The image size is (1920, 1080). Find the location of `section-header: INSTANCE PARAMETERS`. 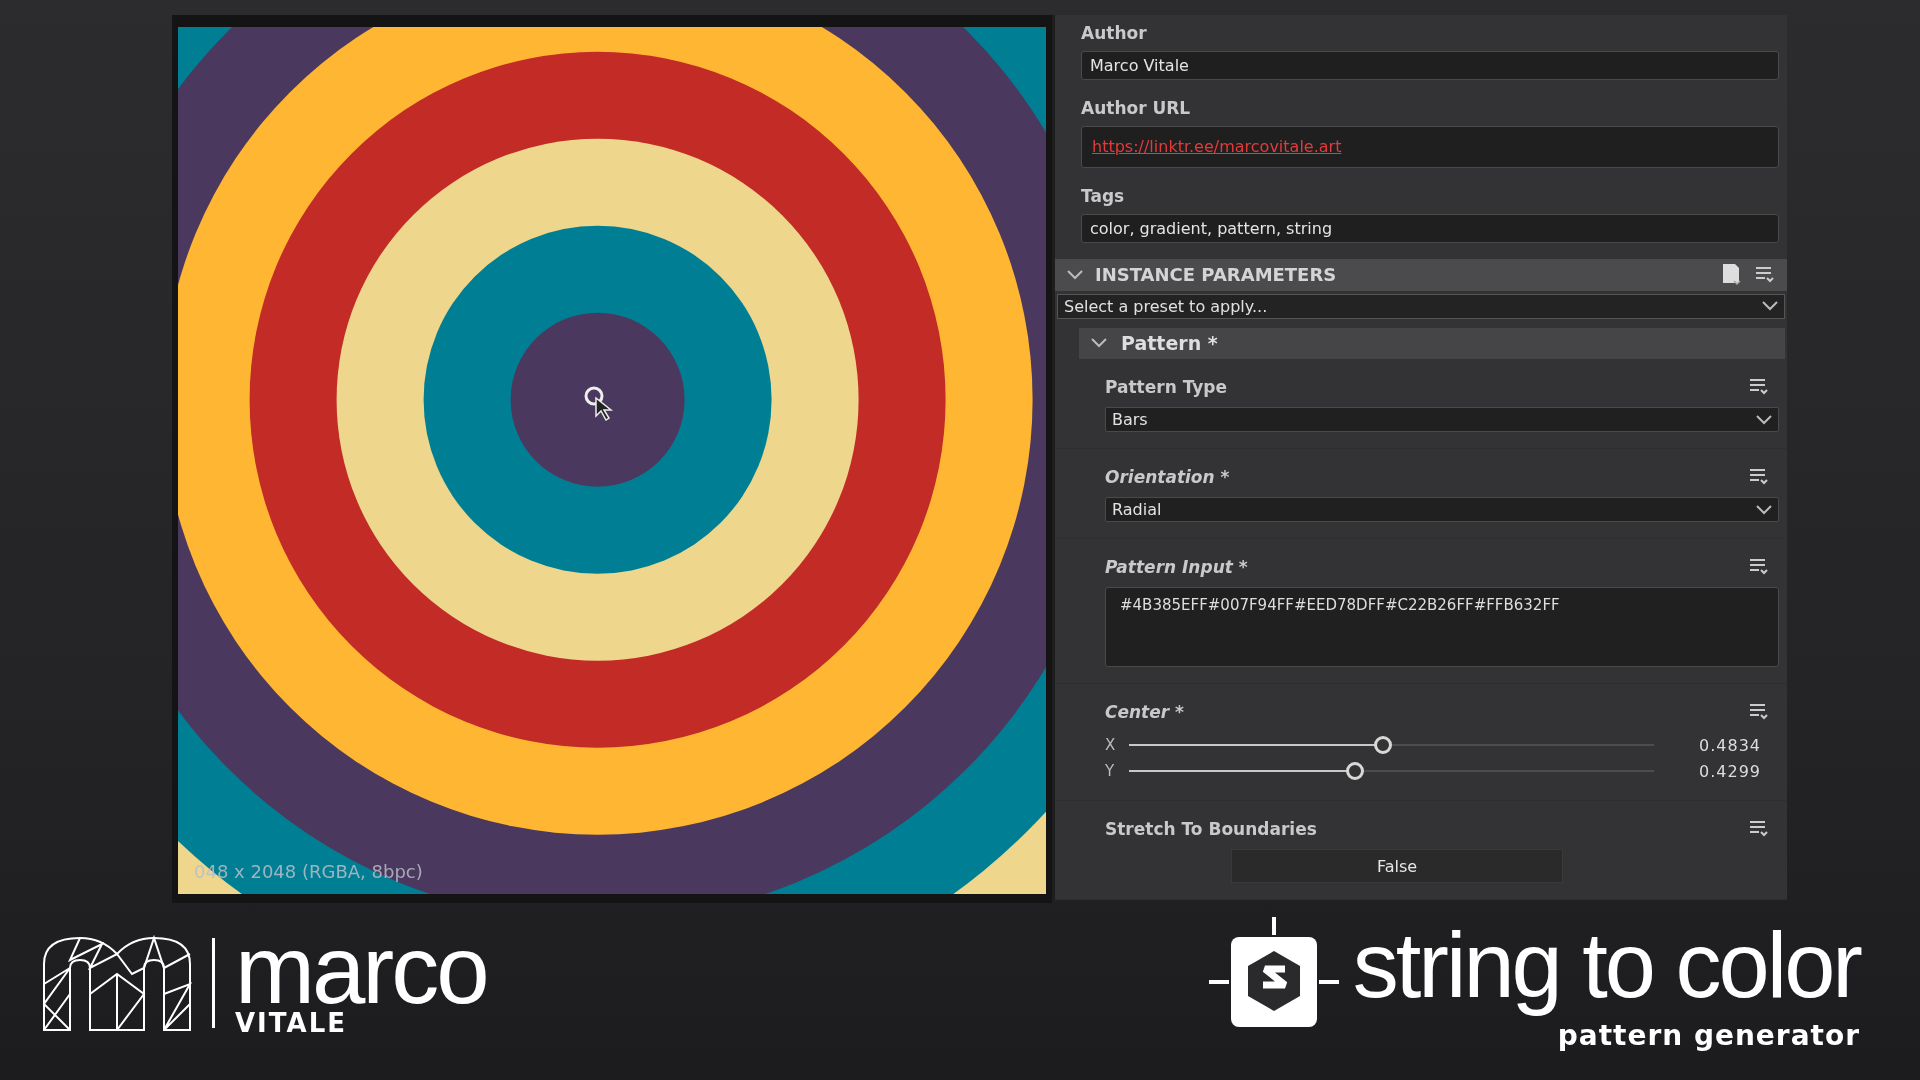

section-header: INSTANCE PARAMETERS is located at coordinates (1421, 275).